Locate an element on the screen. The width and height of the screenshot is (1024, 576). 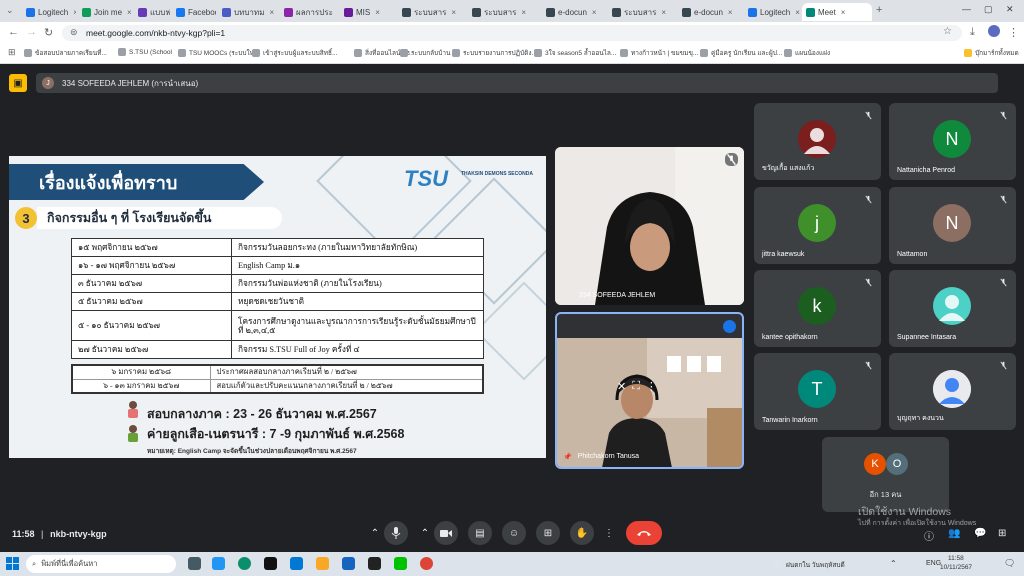
profile-avatar is located at coordinates (994, 31).